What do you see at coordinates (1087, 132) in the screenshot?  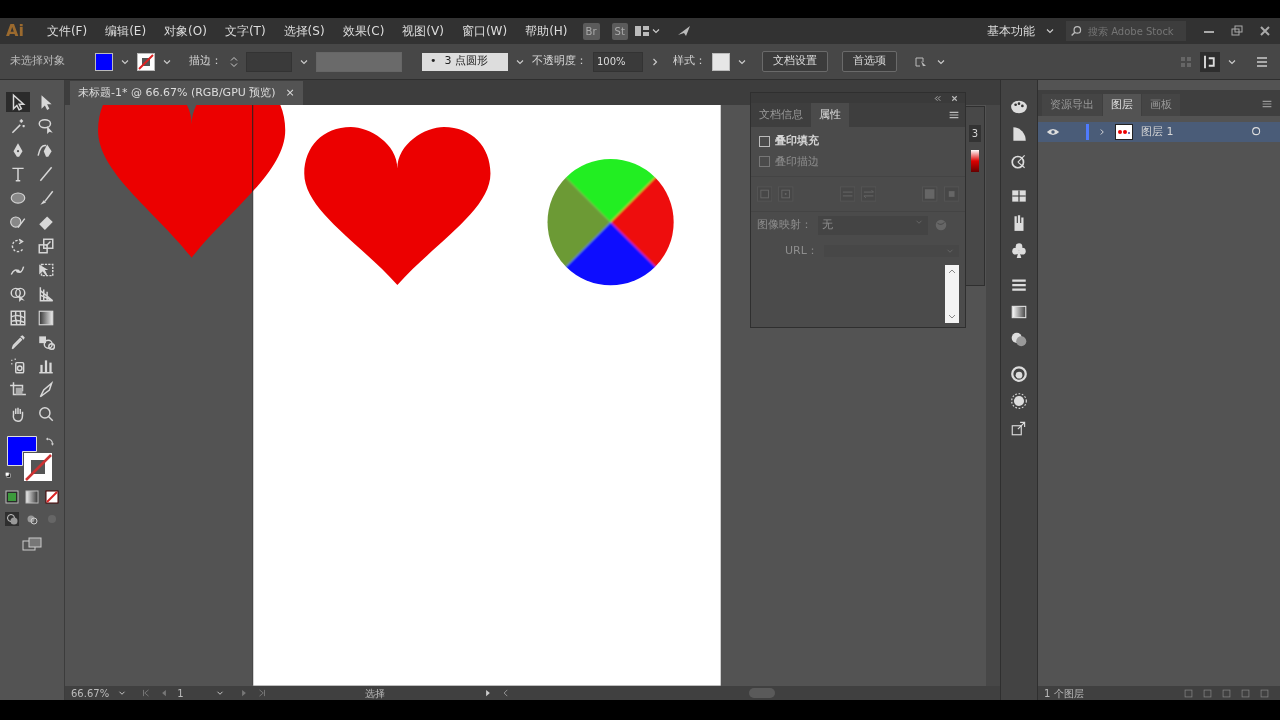 I see `layer-color-bar` at bounding box center [1087, 132].